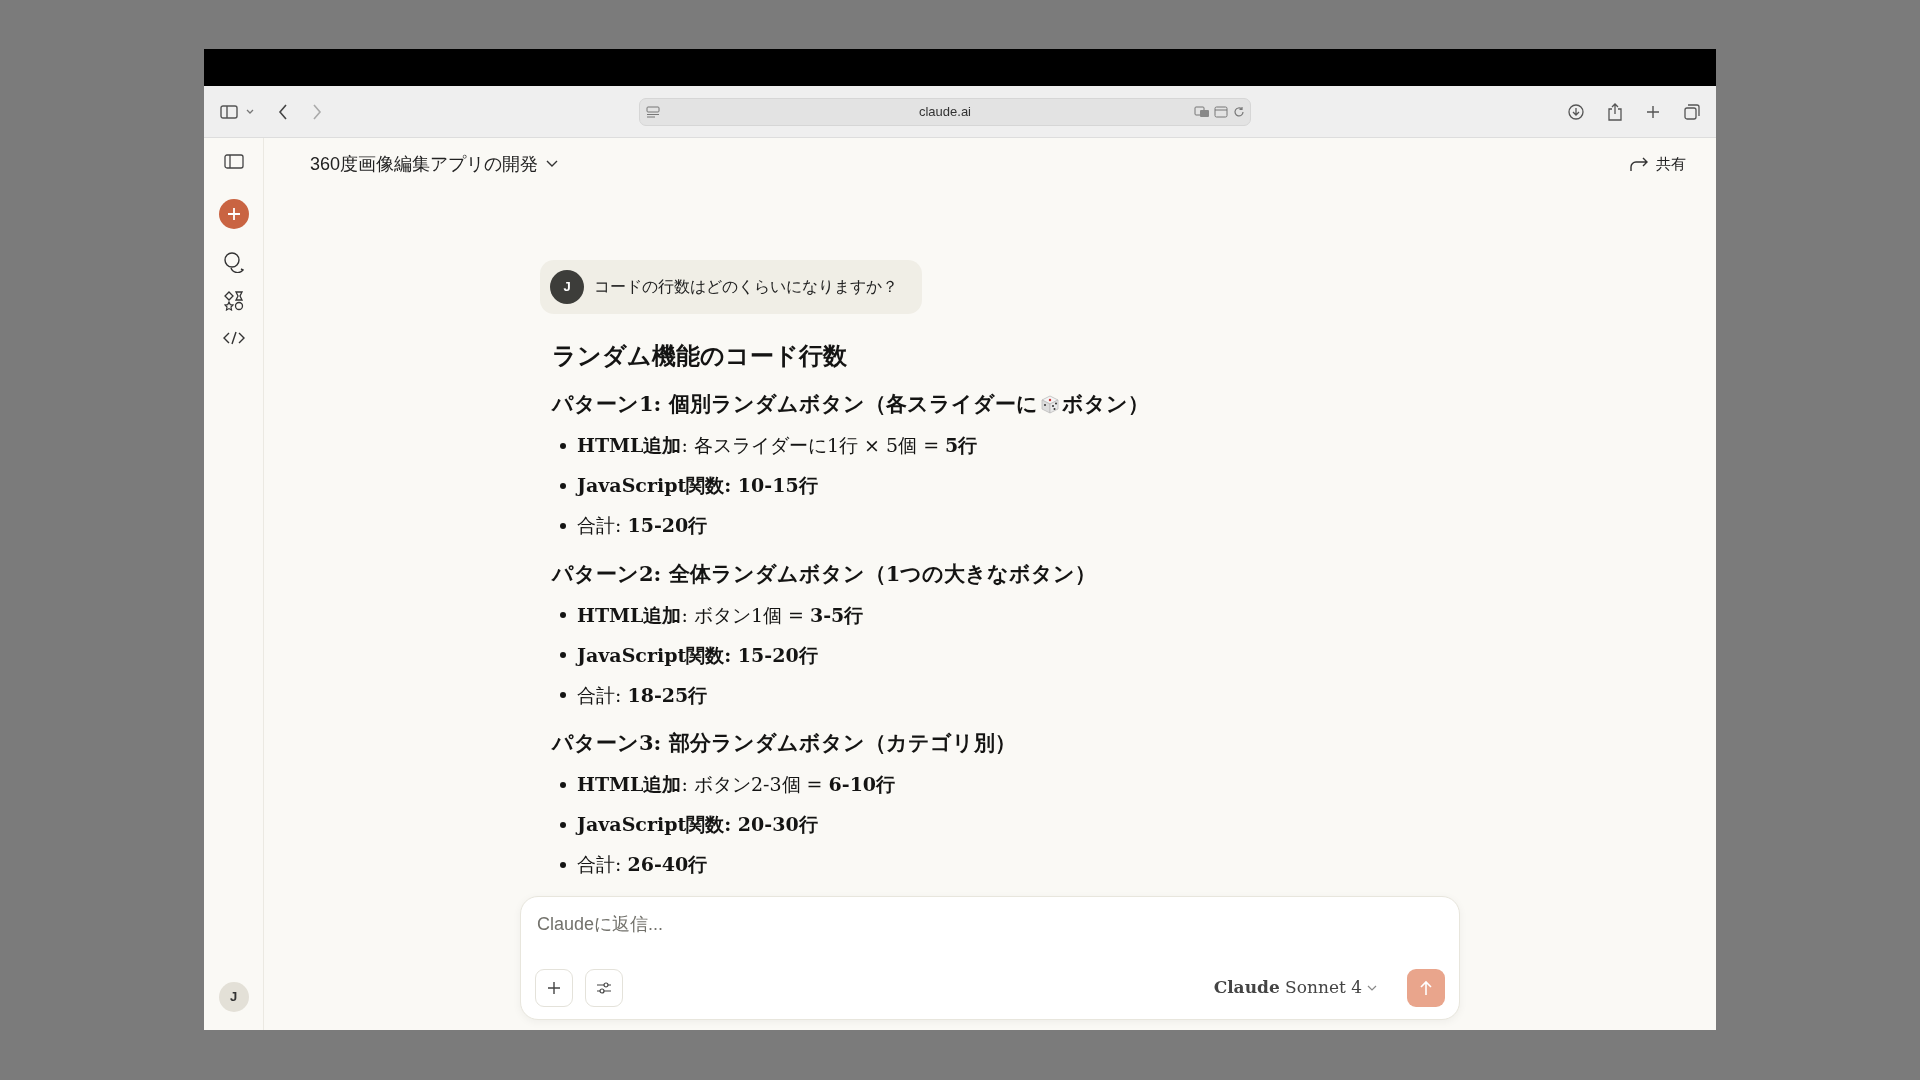  Describe the element at coordinates (795, 404) in the screenshot. I see `section-heading-text: パターン1: 個別ランダムボタン（各スライダーに` at that location.